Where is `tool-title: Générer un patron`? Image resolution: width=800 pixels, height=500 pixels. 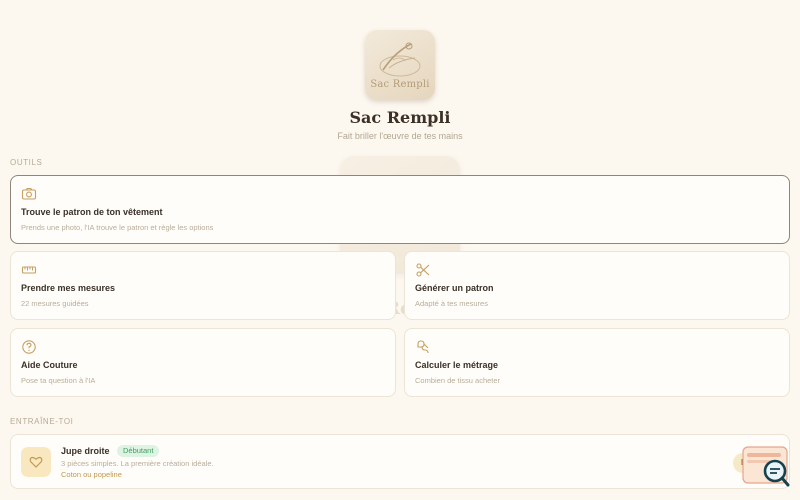 tool-title: Générer un patron is located at coordinates (454, 288).